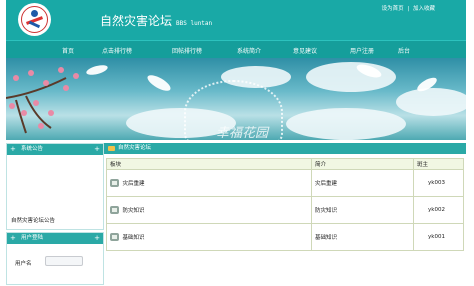 The height and width of the screenshot is (286, 474). What do you see at coordinates (23, 264) in the screenshot?
I see `username-label: 用户名` at bounding box center [23, 264].